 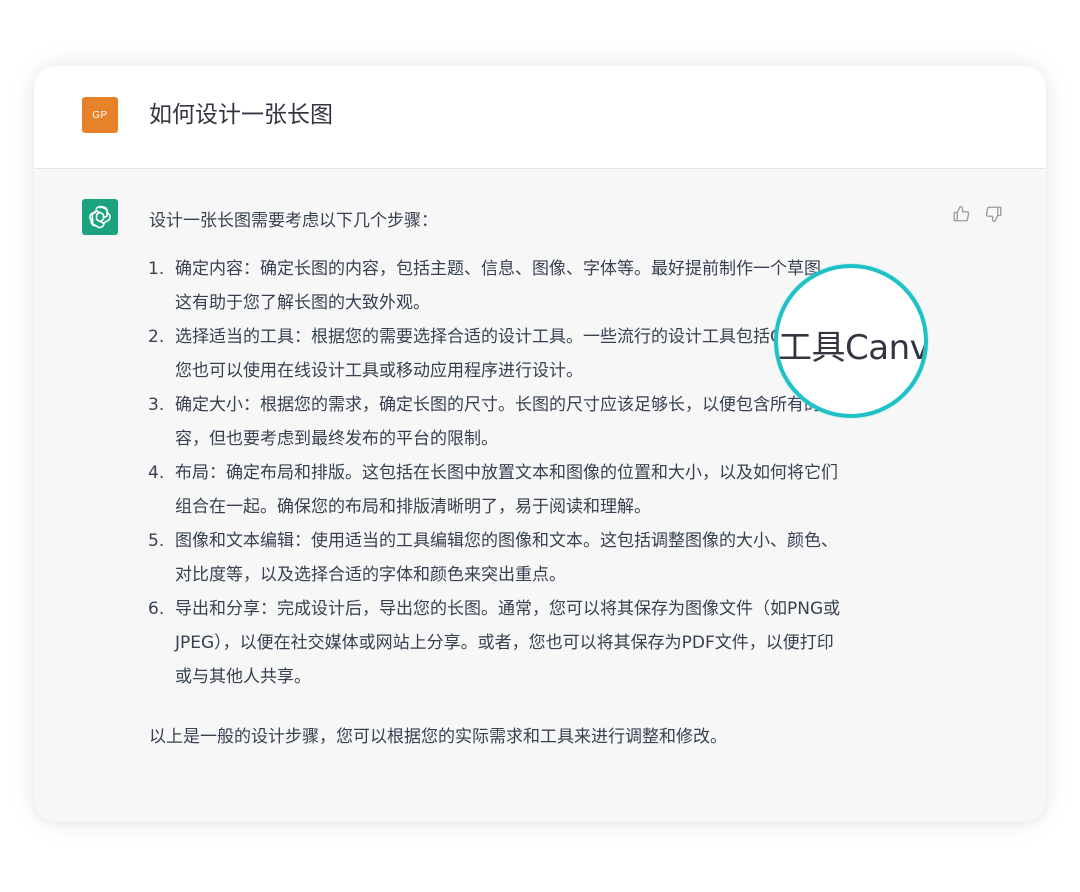 I want to click on reply-intro: 设计一张长图需要考虑以下几个步骤：, so click(x=293, y=221).